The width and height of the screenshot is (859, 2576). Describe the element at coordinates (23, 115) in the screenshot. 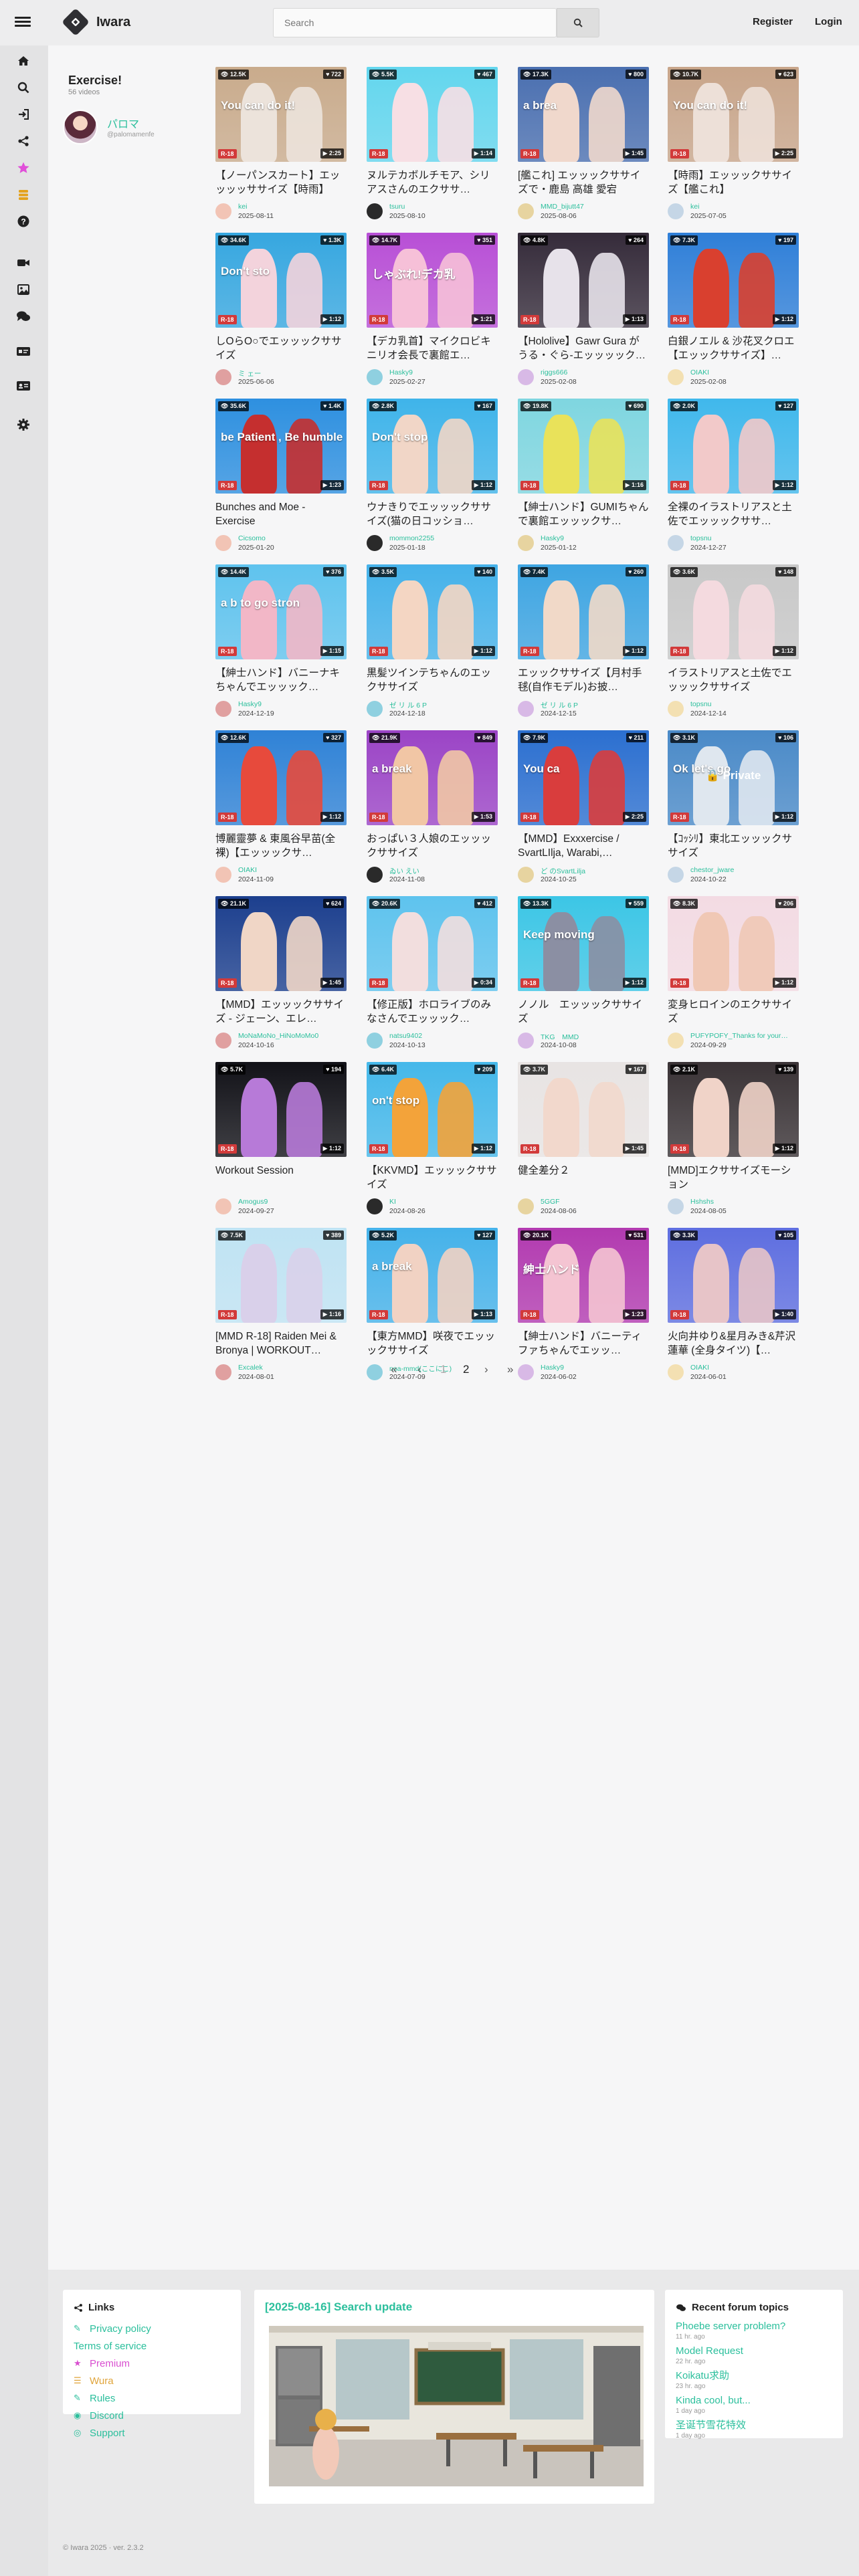

I see `sign-in-icon` at that location.